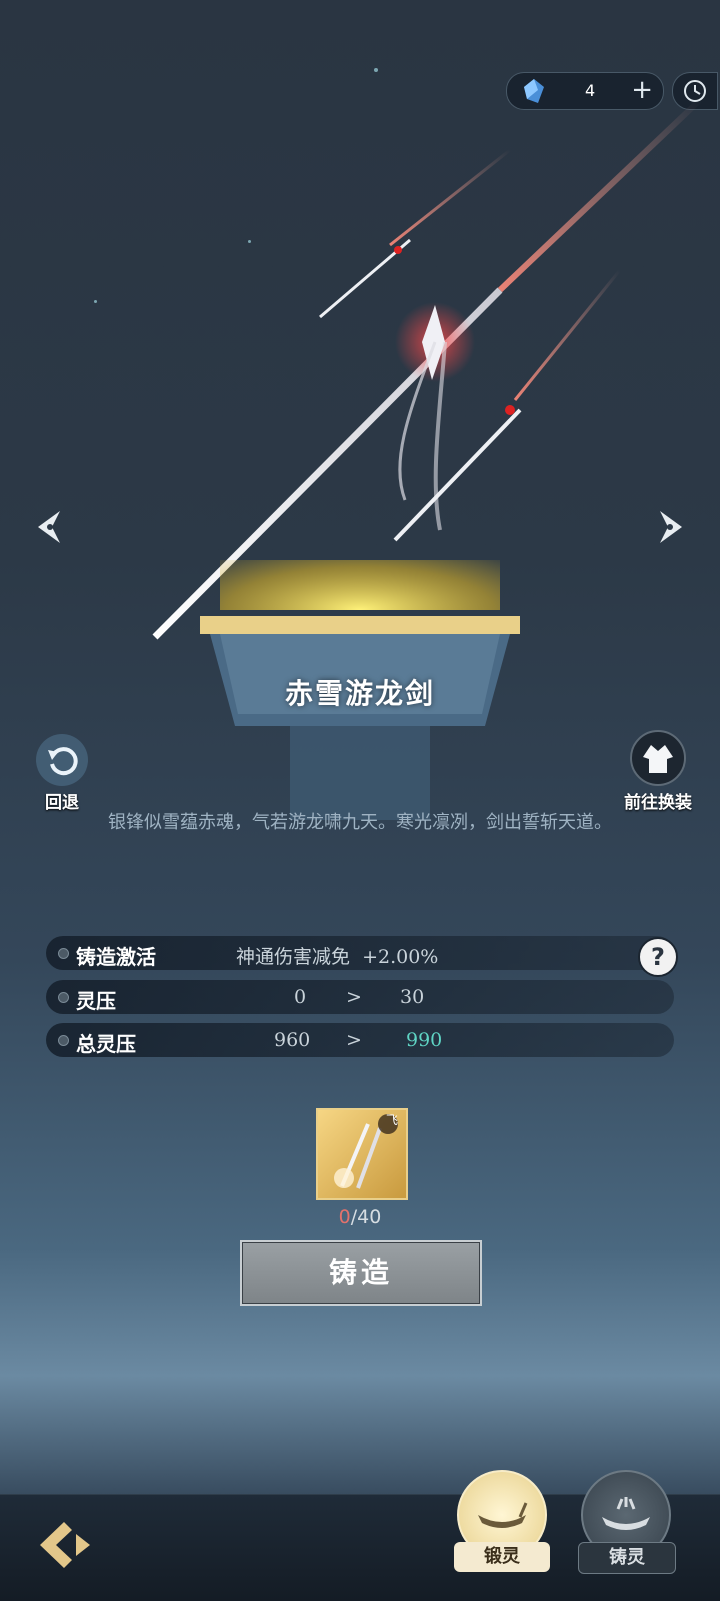 The height and width of the screenshot is (1601, 720). I want to click on stat-row-activation: 铸造激活 神通伤害减免 +2.00%, so click(360, 953).